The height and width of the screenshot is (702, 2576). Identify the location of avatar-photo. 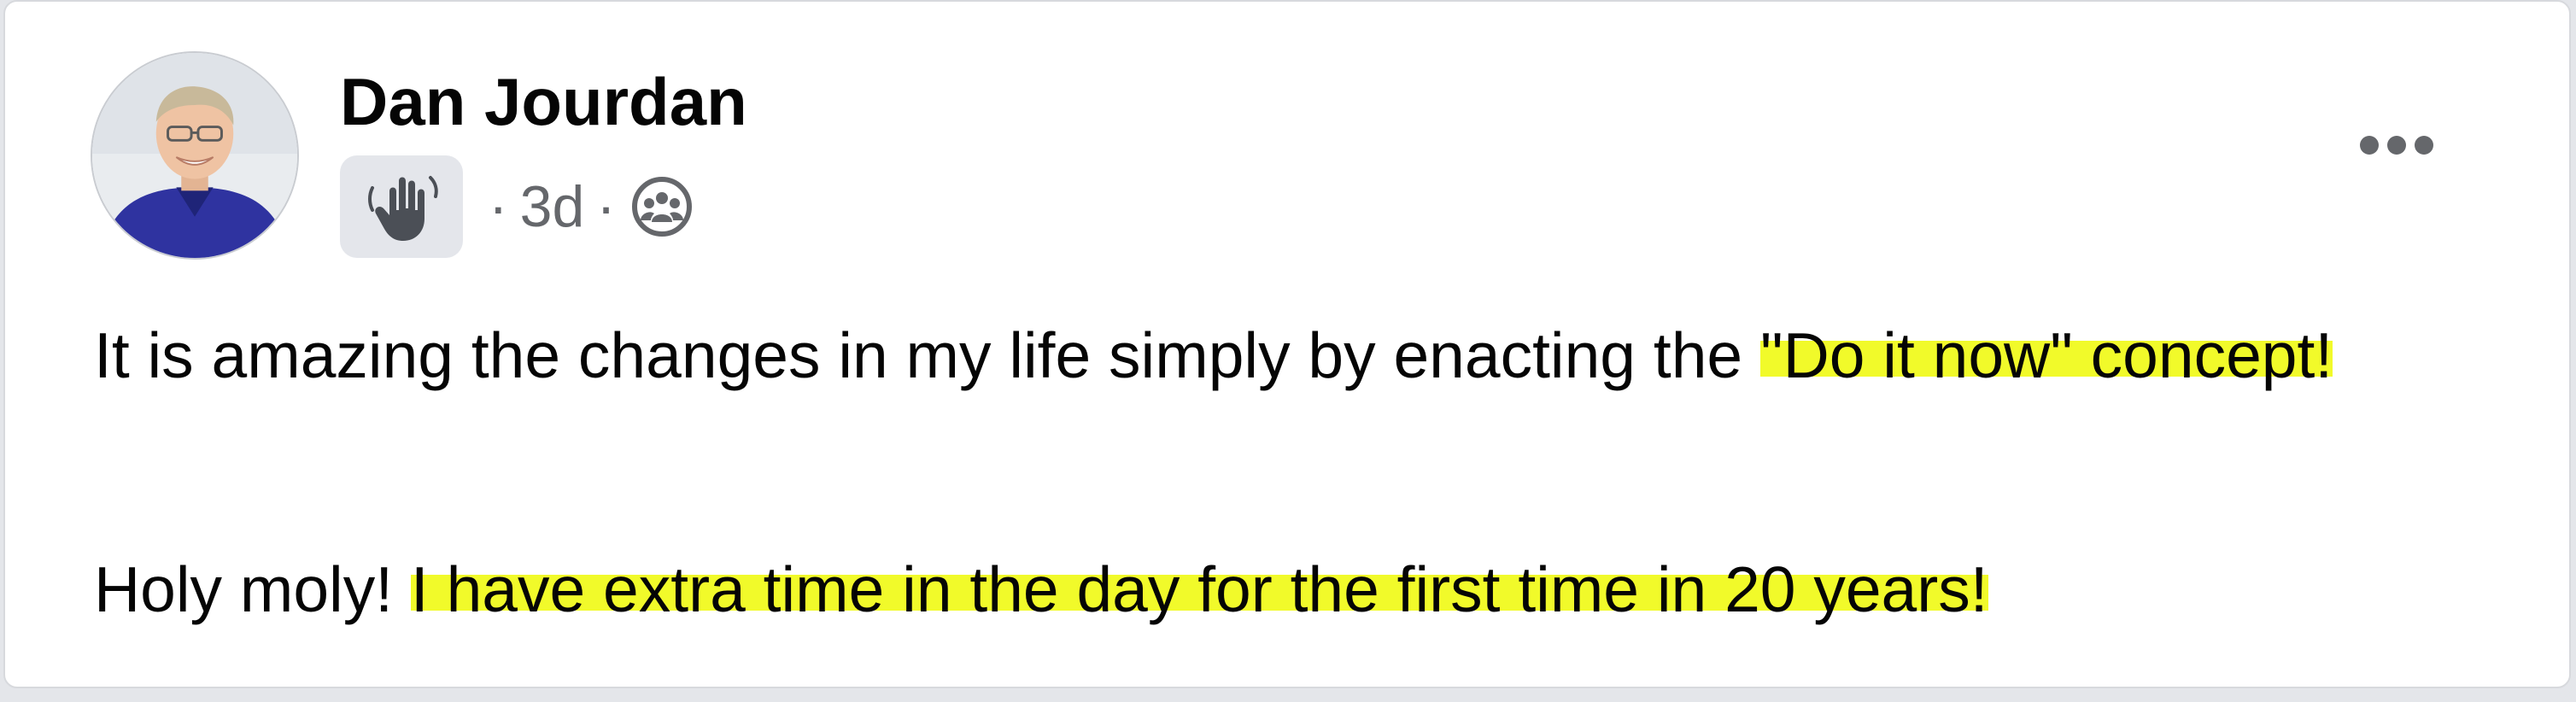
(194, 155).